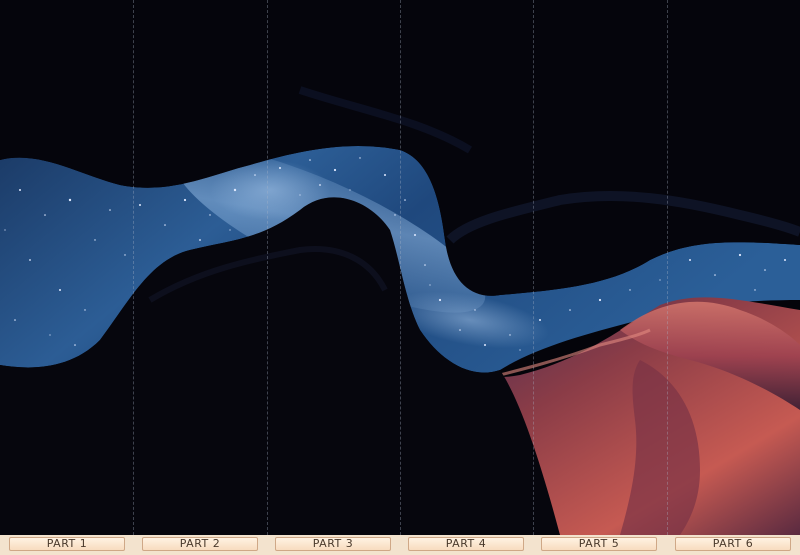  What do you see at coordinates (466, 544) in the screenshot?
I see `part-4-label: PART 4` at bounding box center [466, 544].